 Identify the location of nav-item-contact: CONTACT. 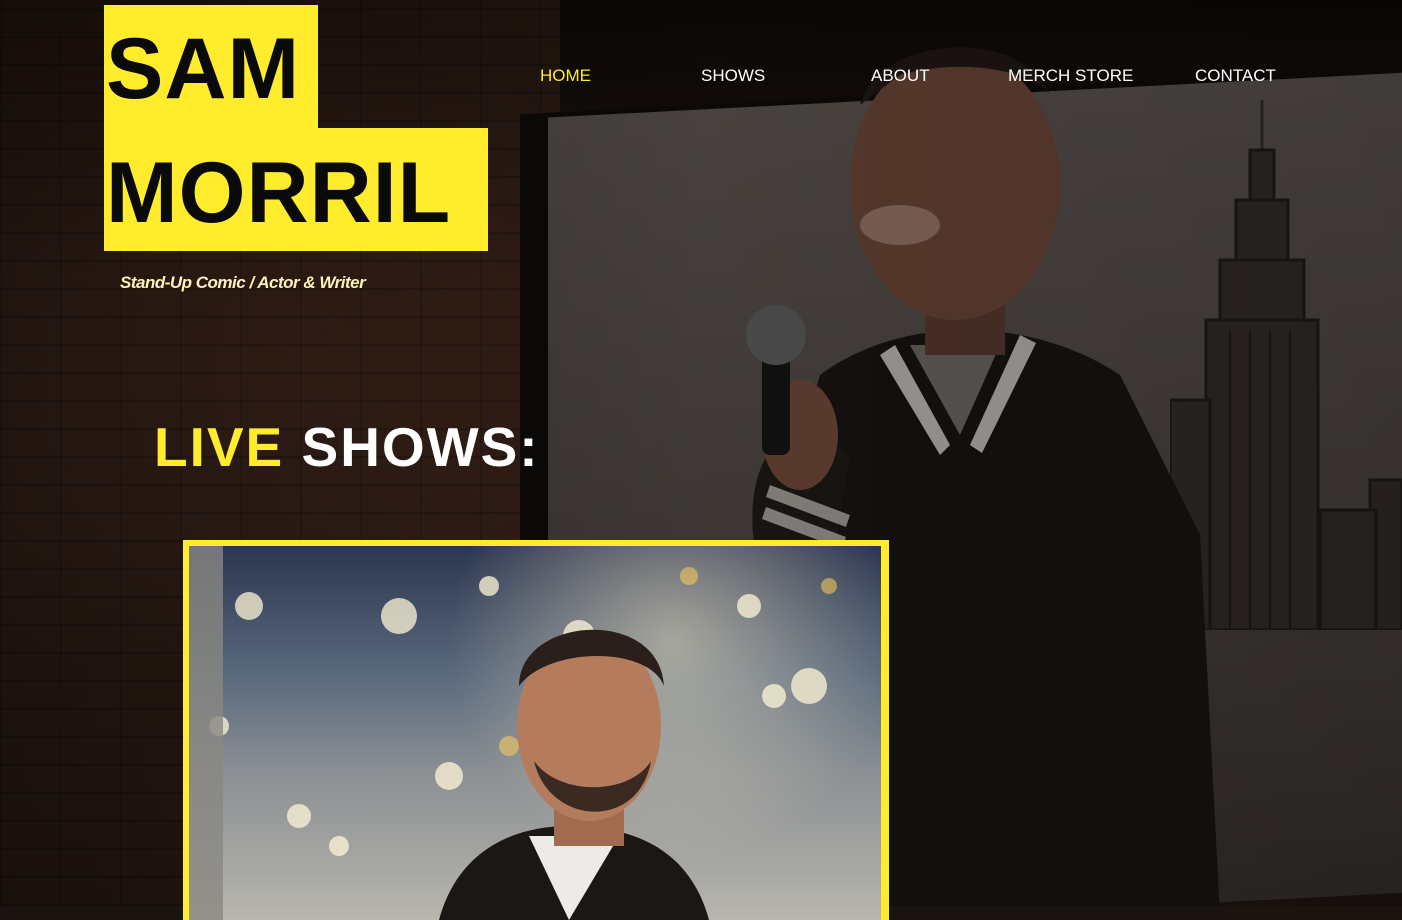
(1235, 76).